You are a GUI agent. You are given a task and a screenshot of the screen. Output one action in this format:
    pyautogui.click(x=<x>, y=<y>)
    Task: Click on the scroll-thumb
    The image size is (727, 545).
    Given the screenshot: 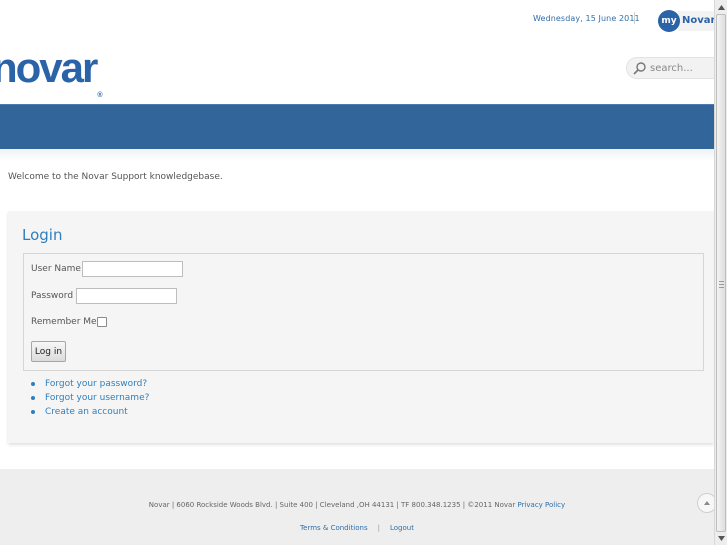 What is the action you would take?
    pyautogui.click(x=721, y=273)
    